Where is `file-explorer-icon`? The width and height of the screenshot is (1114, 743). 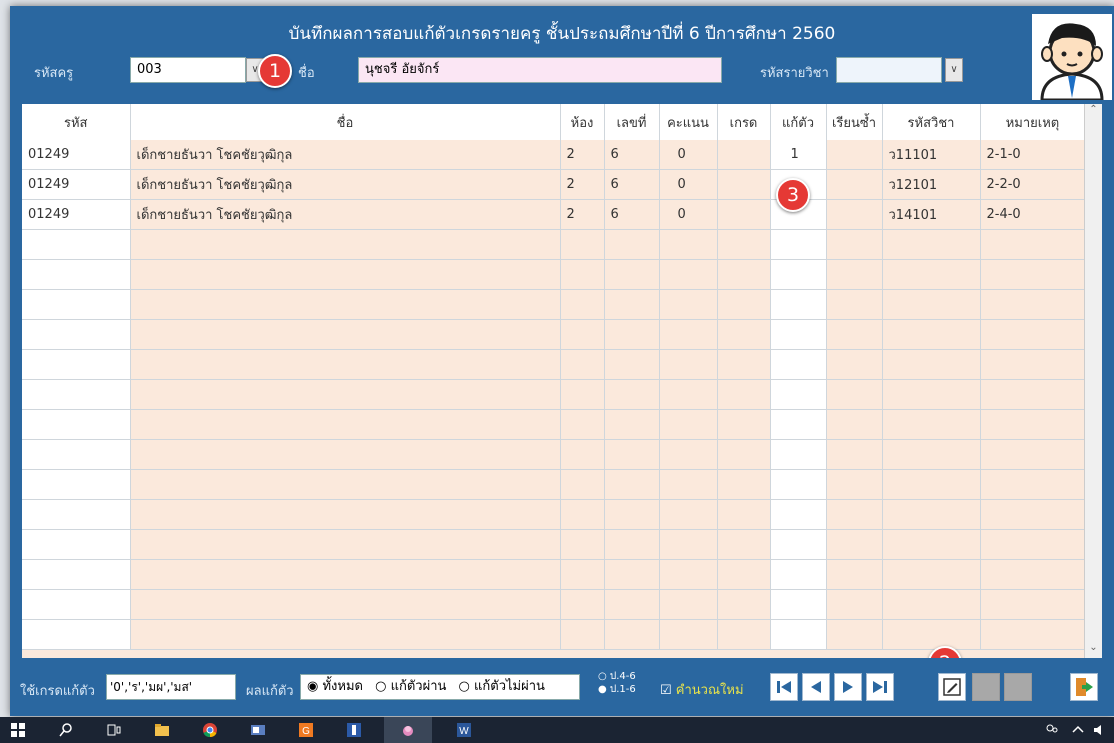 file-explorer-icon is located at coordinates (162, 730).